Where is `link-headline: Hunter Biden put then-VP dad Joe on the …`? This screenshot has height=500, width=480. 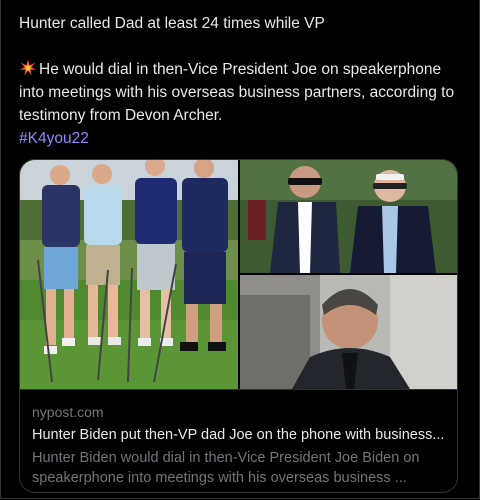
link-headline: Hunter Biden put then-VP dad Joe on the … is located at coordinates (239, 435).